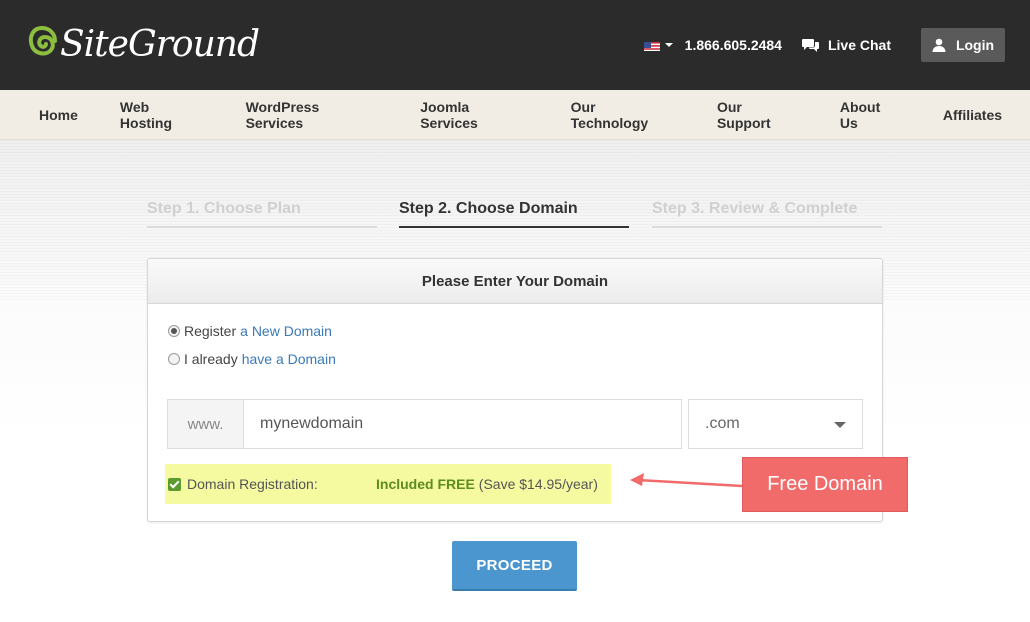 The image size is (1030, 622). I want to click on nav-item-our-support: Our Support, so click(750, 115).